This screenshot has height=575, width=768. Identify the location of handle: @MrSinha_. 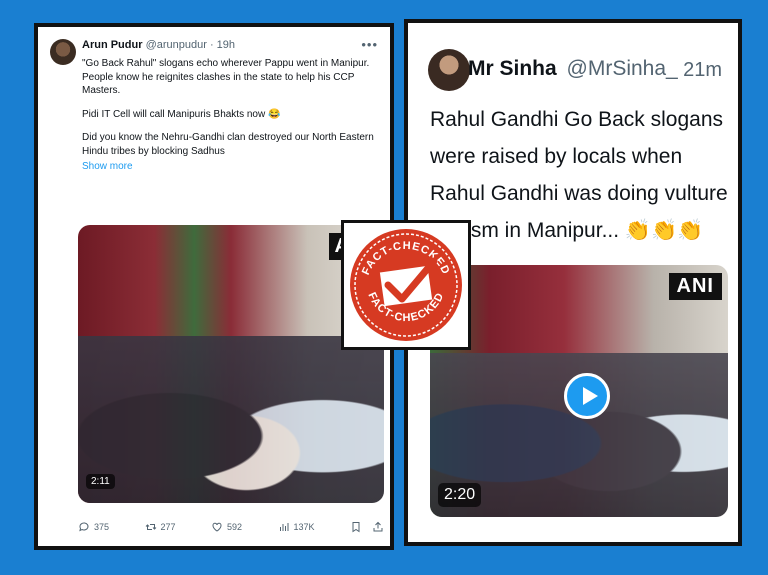
(622, 68).